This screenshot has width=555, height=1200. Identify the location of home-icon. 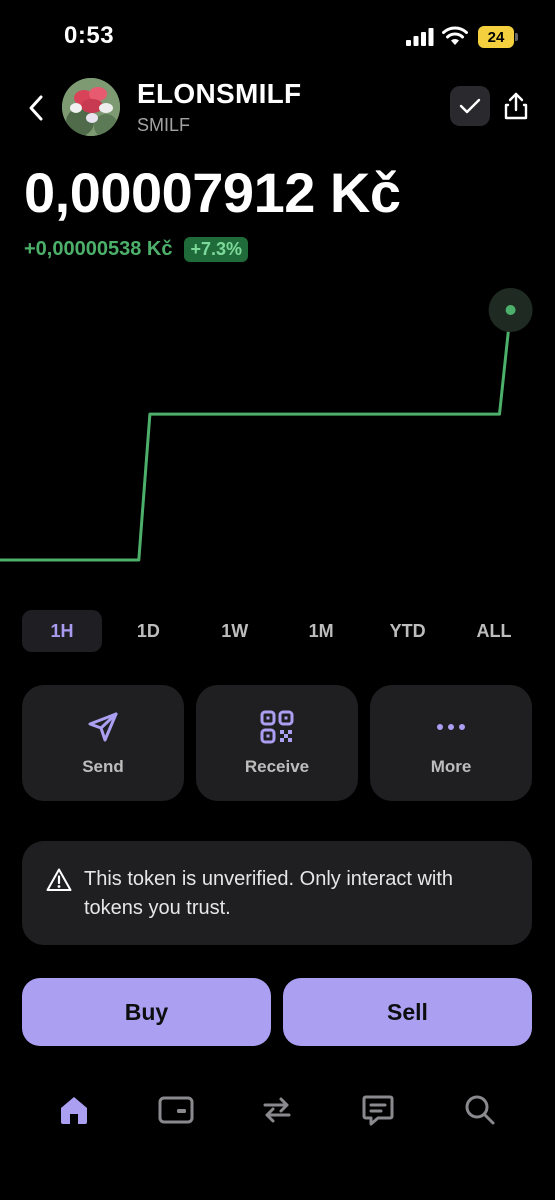
(74, 1110).